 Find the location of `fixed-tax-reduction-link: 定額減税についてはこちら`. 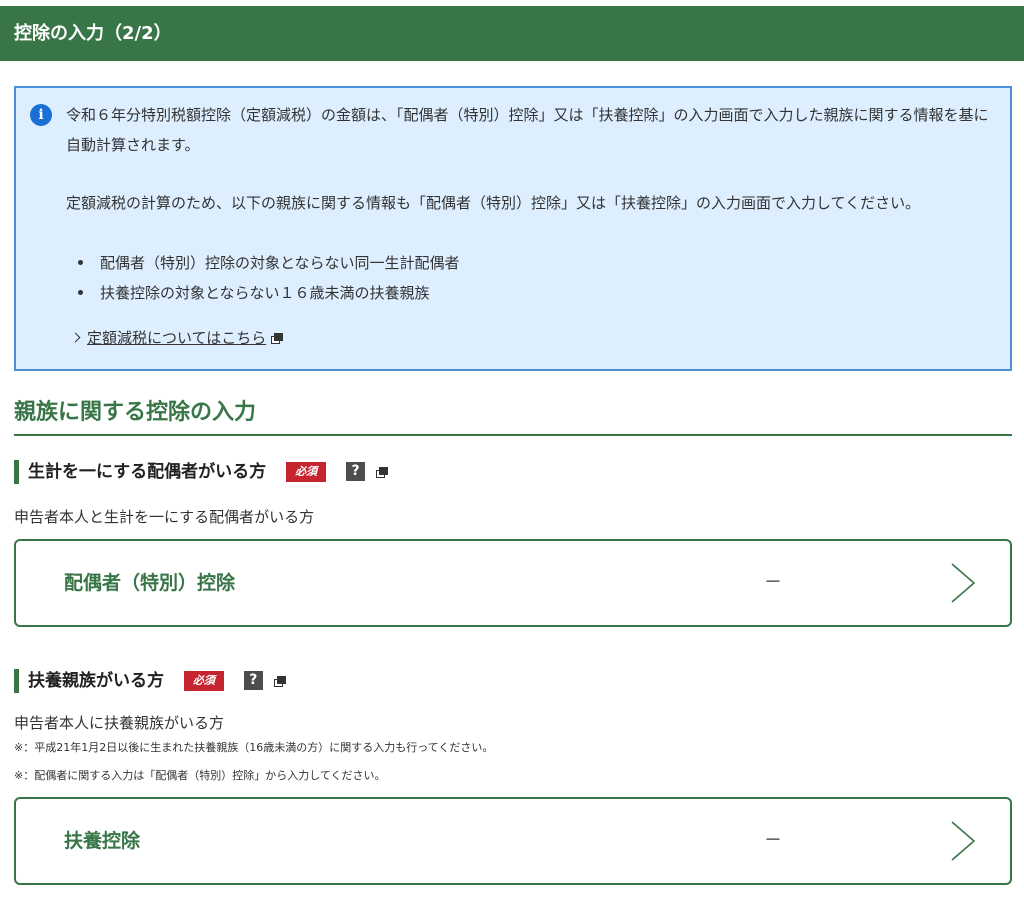

fixed-tax-reduction-link: 定額減税についてはこちら is located at coordinates (176, 338).